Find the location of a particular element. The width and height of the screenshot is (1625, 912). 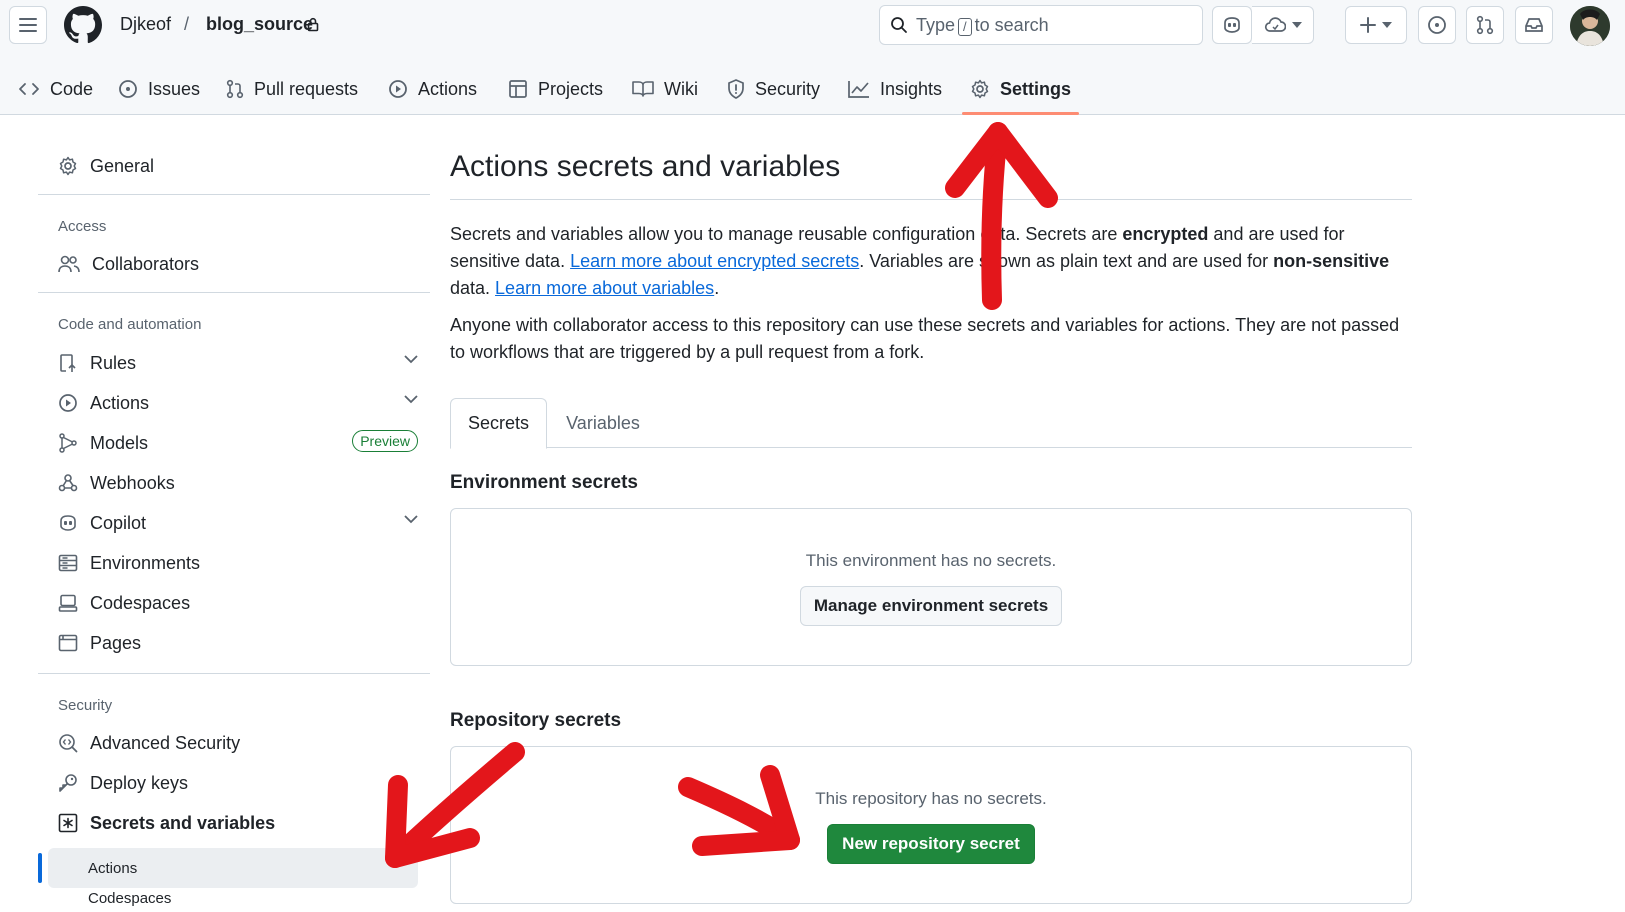

search-icon is located at coordinates (899, 25).